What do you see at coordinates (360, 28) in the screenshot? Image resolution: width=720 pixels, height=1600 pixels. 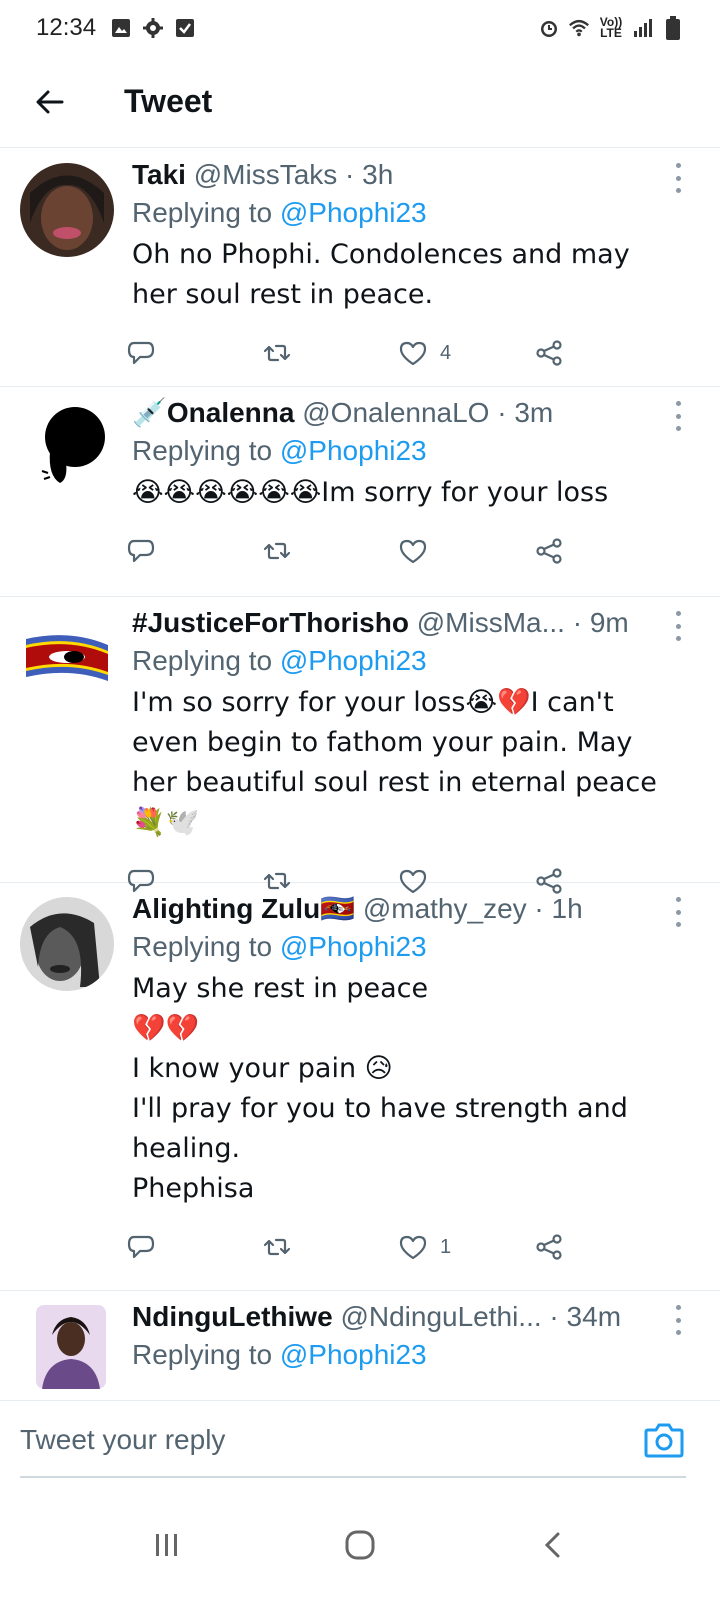 I see `status-bar: 12:34 Vo)) LTE` at bounding box center [360, 28].